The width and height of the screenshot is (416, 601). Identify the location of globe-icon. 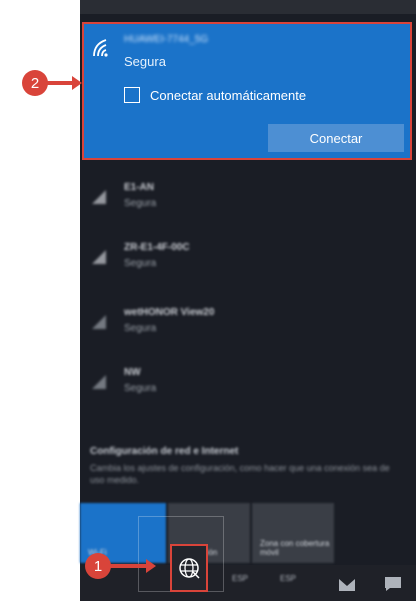
(189, 568).